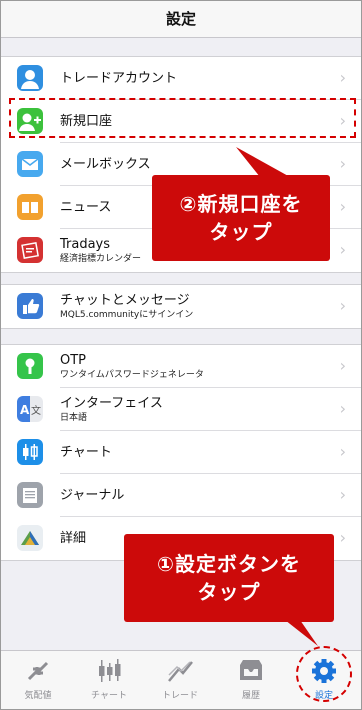  Describe the element at coordinates (229, 564) in the screenshot. I see `callout-line: ①設定ボタンを` at that location.